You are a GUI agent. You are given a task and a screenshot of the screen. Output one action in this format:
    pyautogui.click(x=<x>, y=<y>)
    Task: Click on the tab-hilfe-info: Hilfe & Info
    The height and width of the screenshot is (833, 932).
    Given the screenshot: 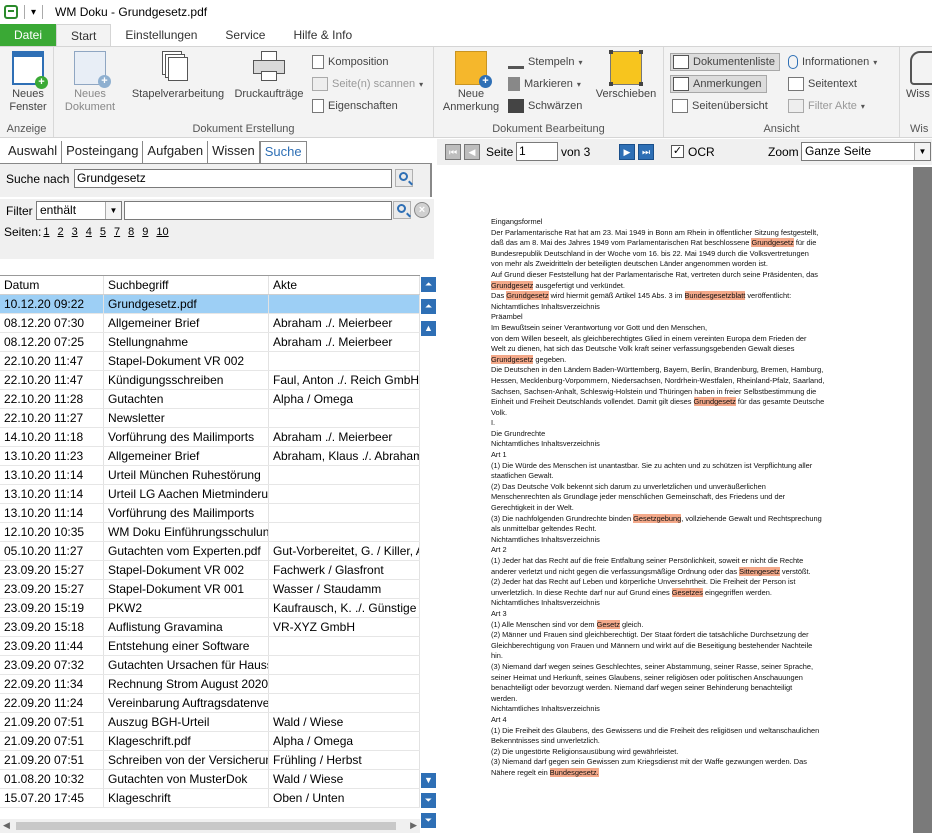 What is the action you would take?
    pyautogui.click(x=322, y=35)
    